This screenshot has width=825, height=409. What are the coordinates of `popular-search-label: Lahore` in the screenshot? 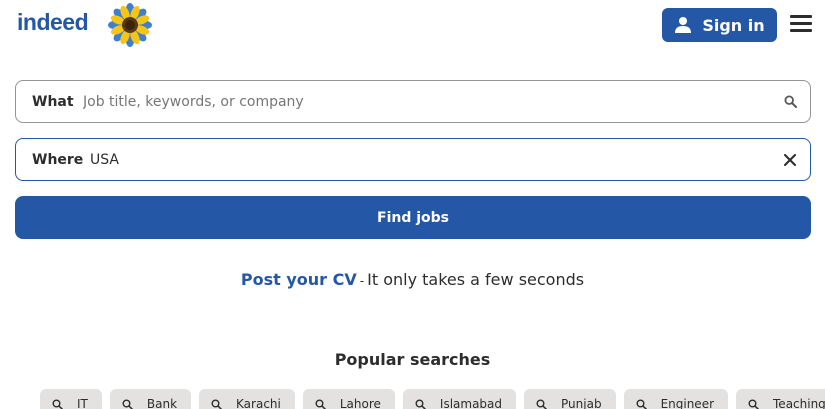 It's located at (360, 403).